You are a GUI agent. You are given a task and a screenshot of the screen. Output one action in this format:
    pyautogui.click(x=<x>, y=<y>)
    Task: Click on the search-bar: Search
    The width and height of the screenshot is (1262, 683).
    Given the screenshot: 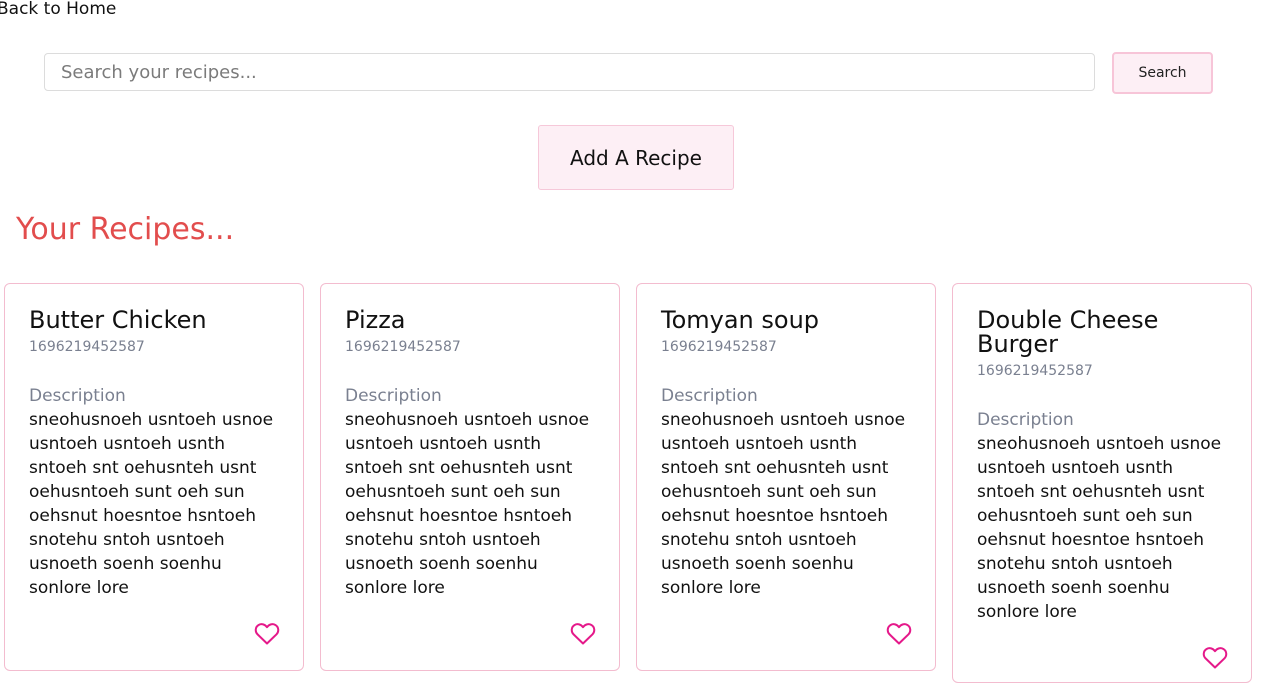 What is the action you would take?
    pyautogui.click(x=629, y=73)
    